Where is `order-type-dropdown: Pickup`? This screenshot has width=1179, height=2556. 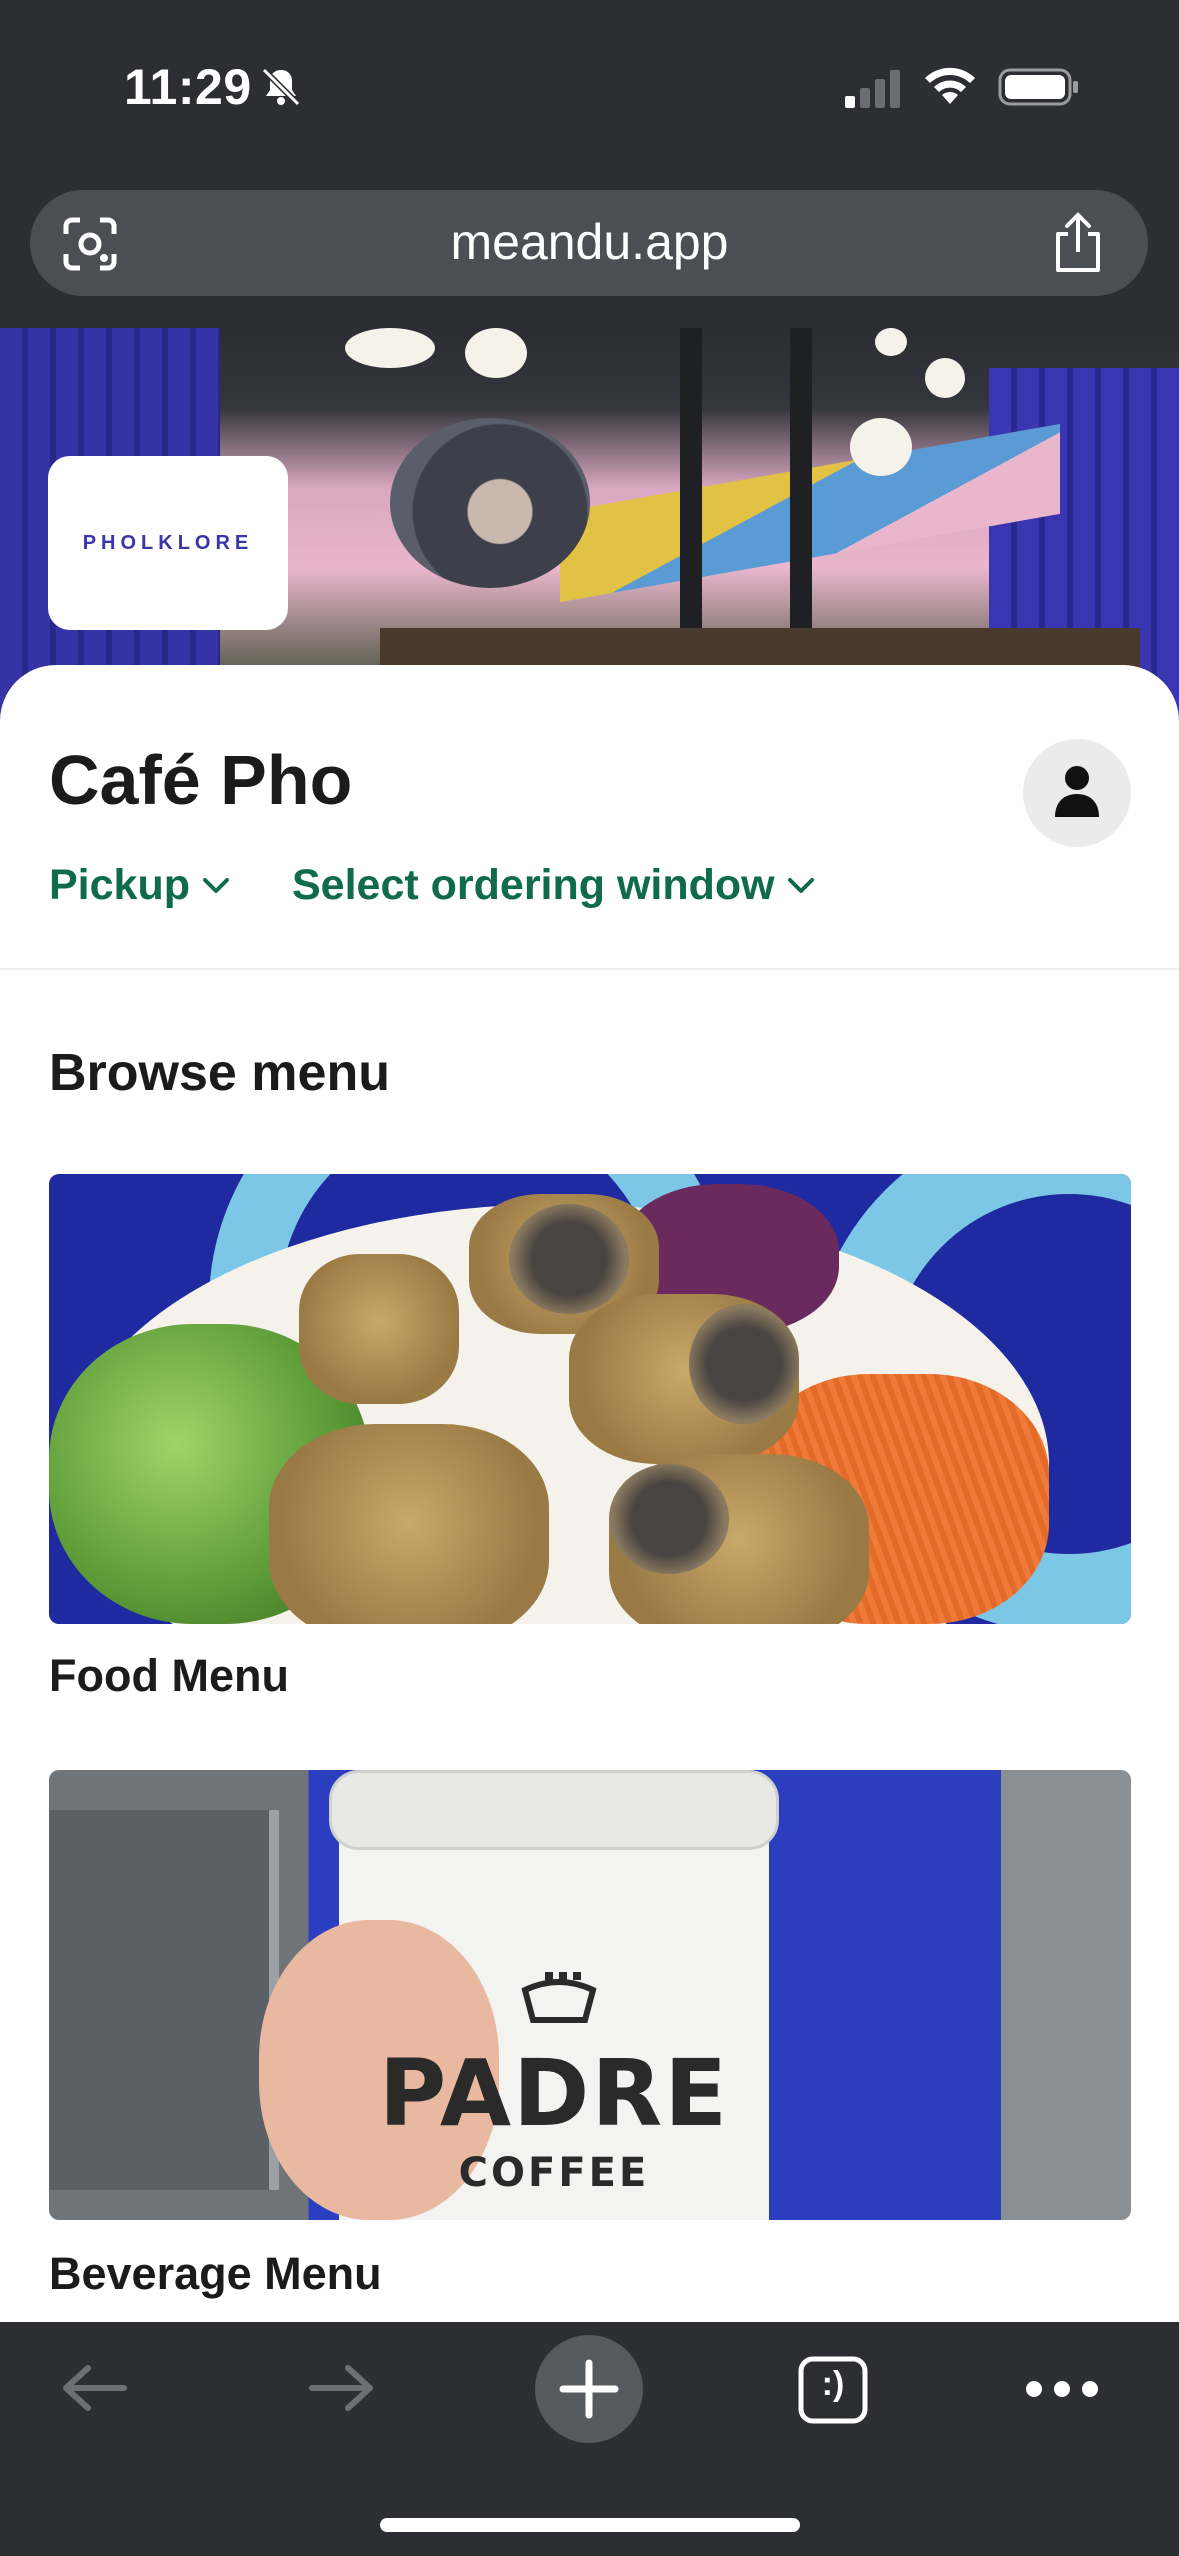 order-type-dropdown: Pickup is located at coordinates (139, 885).